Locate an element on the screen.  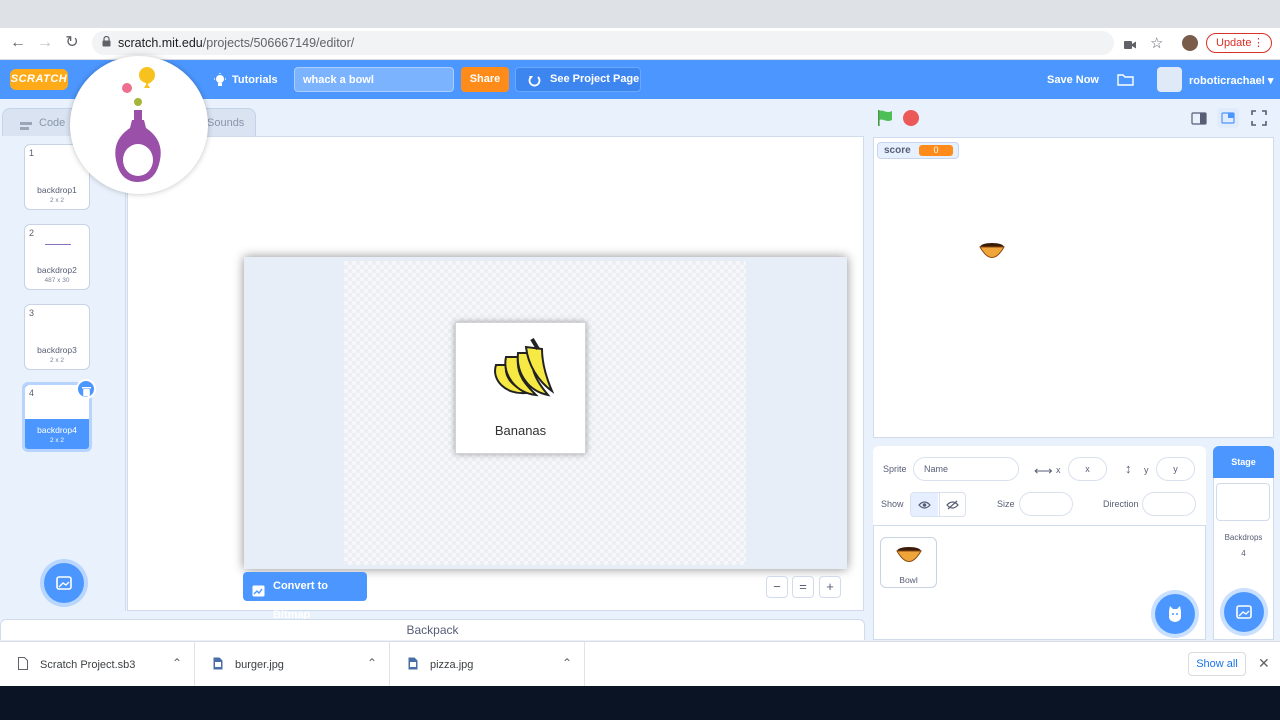
profile-avatar is located at coordinates (1190, 43).